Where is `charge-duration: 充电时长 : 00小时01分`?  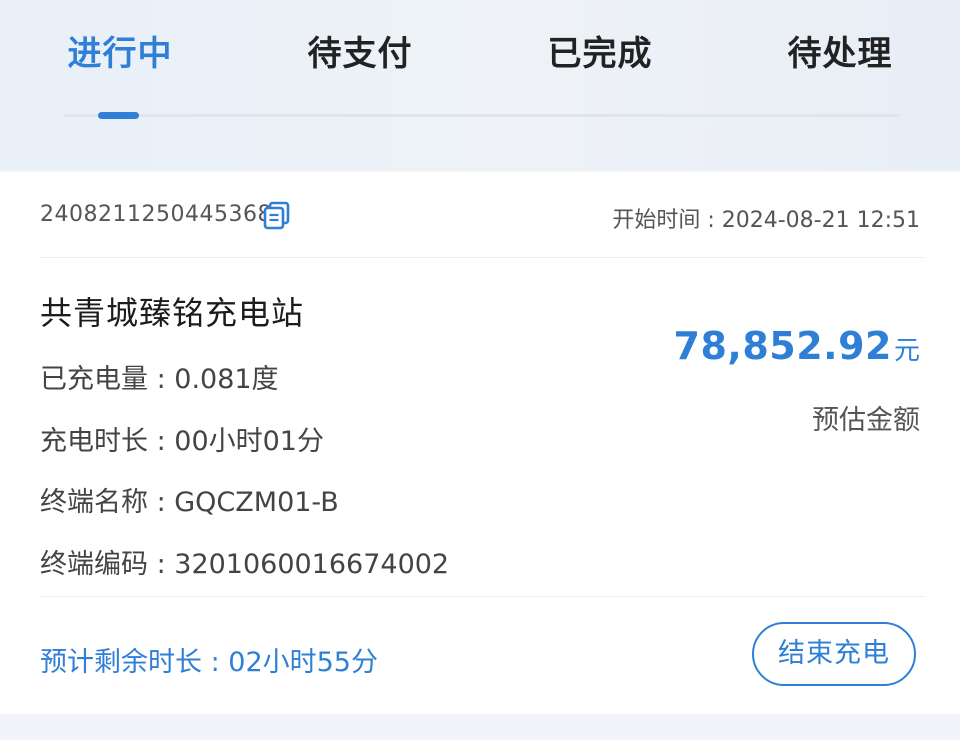 charge-duration: 充电时长 : 00小时01分 is located at coordinates (182, 441).